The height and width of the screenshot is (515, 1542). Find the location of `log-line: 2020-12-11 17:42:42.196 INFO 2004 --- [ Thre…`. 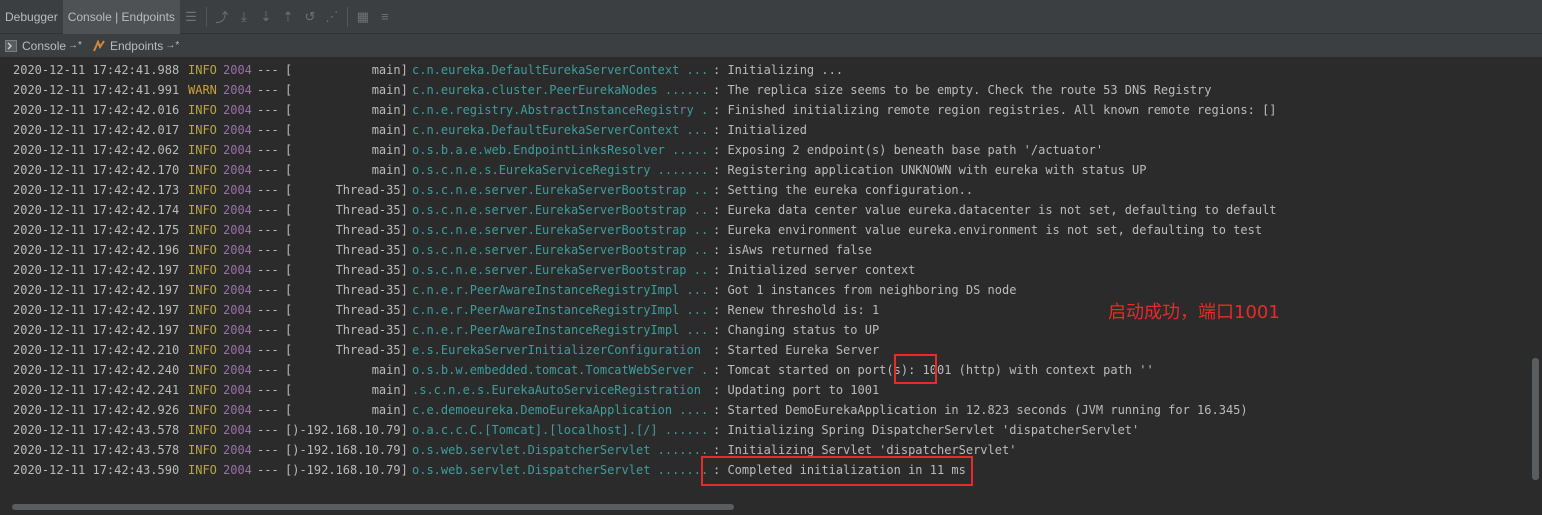

log-line: 2020-12-11 17:42:42.196 INFO 2004 --- [ Thre… is located at coordinates (765, 250).